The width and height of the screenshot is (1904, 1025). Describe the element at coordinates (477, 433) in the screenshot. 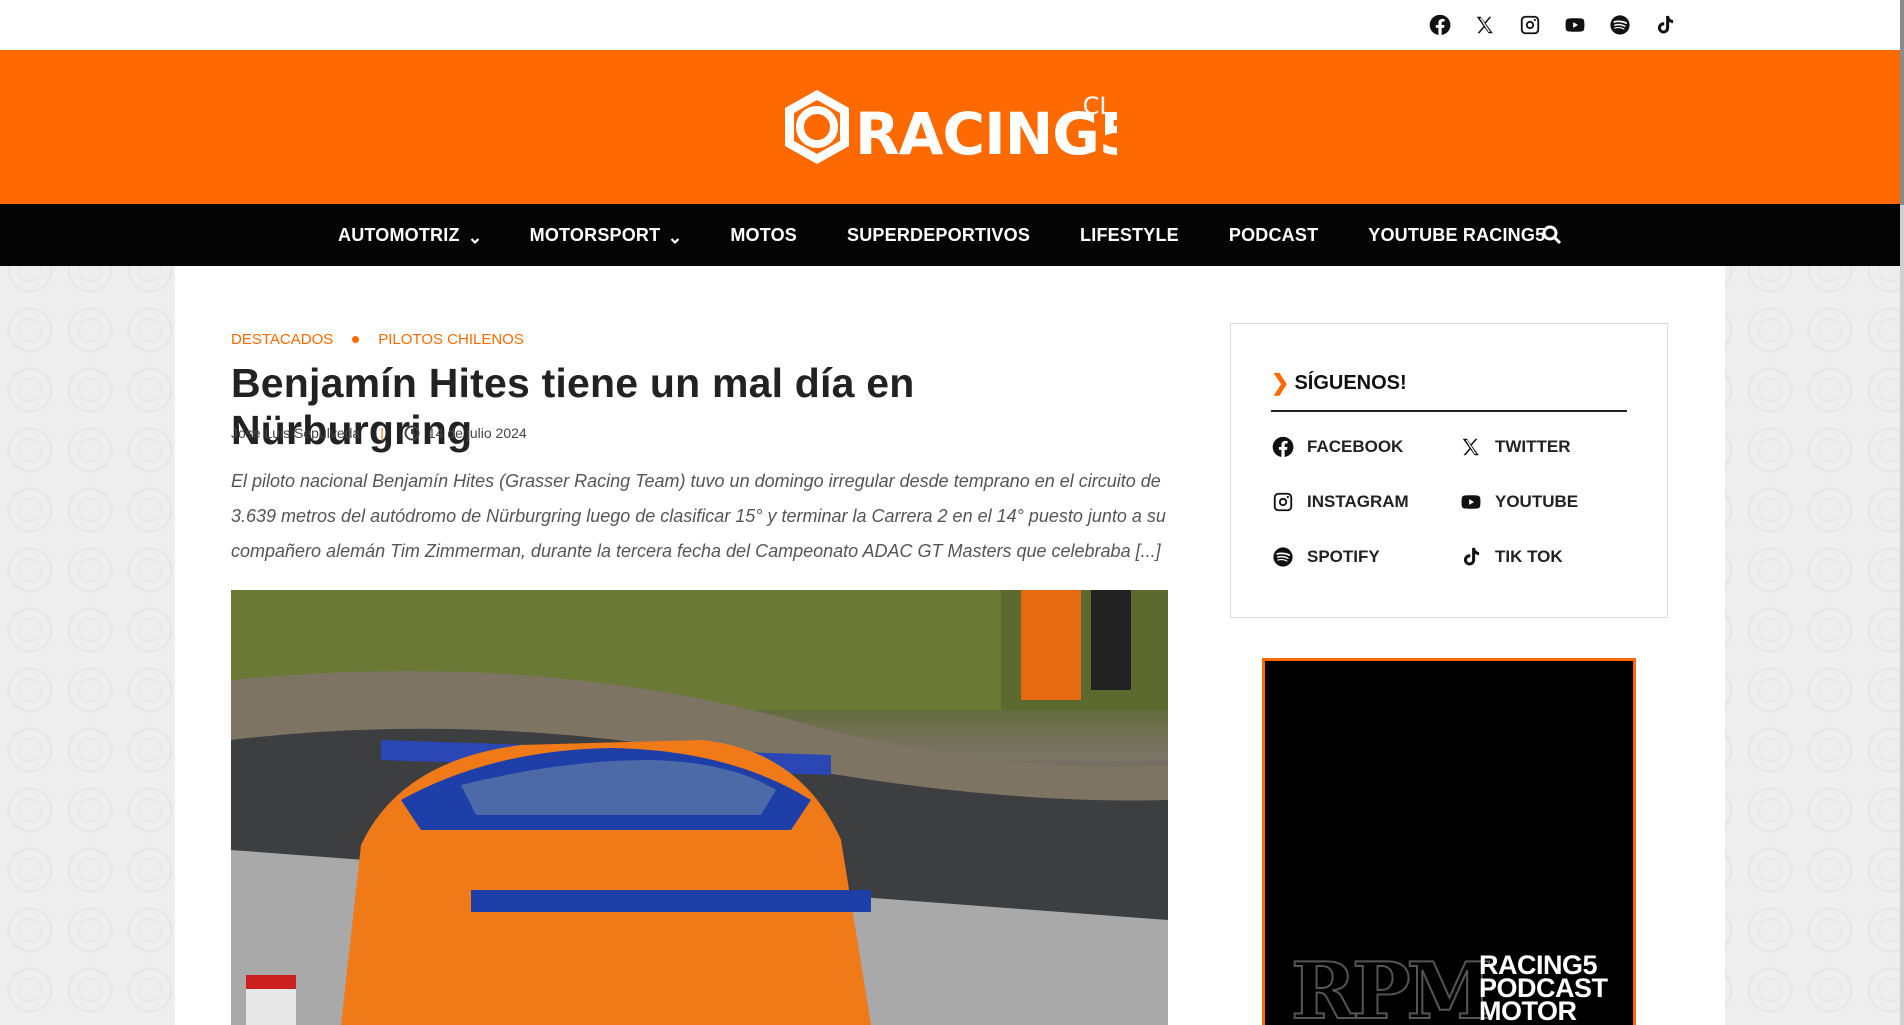

I see `article-date: 14 de julio 2024` at that location.